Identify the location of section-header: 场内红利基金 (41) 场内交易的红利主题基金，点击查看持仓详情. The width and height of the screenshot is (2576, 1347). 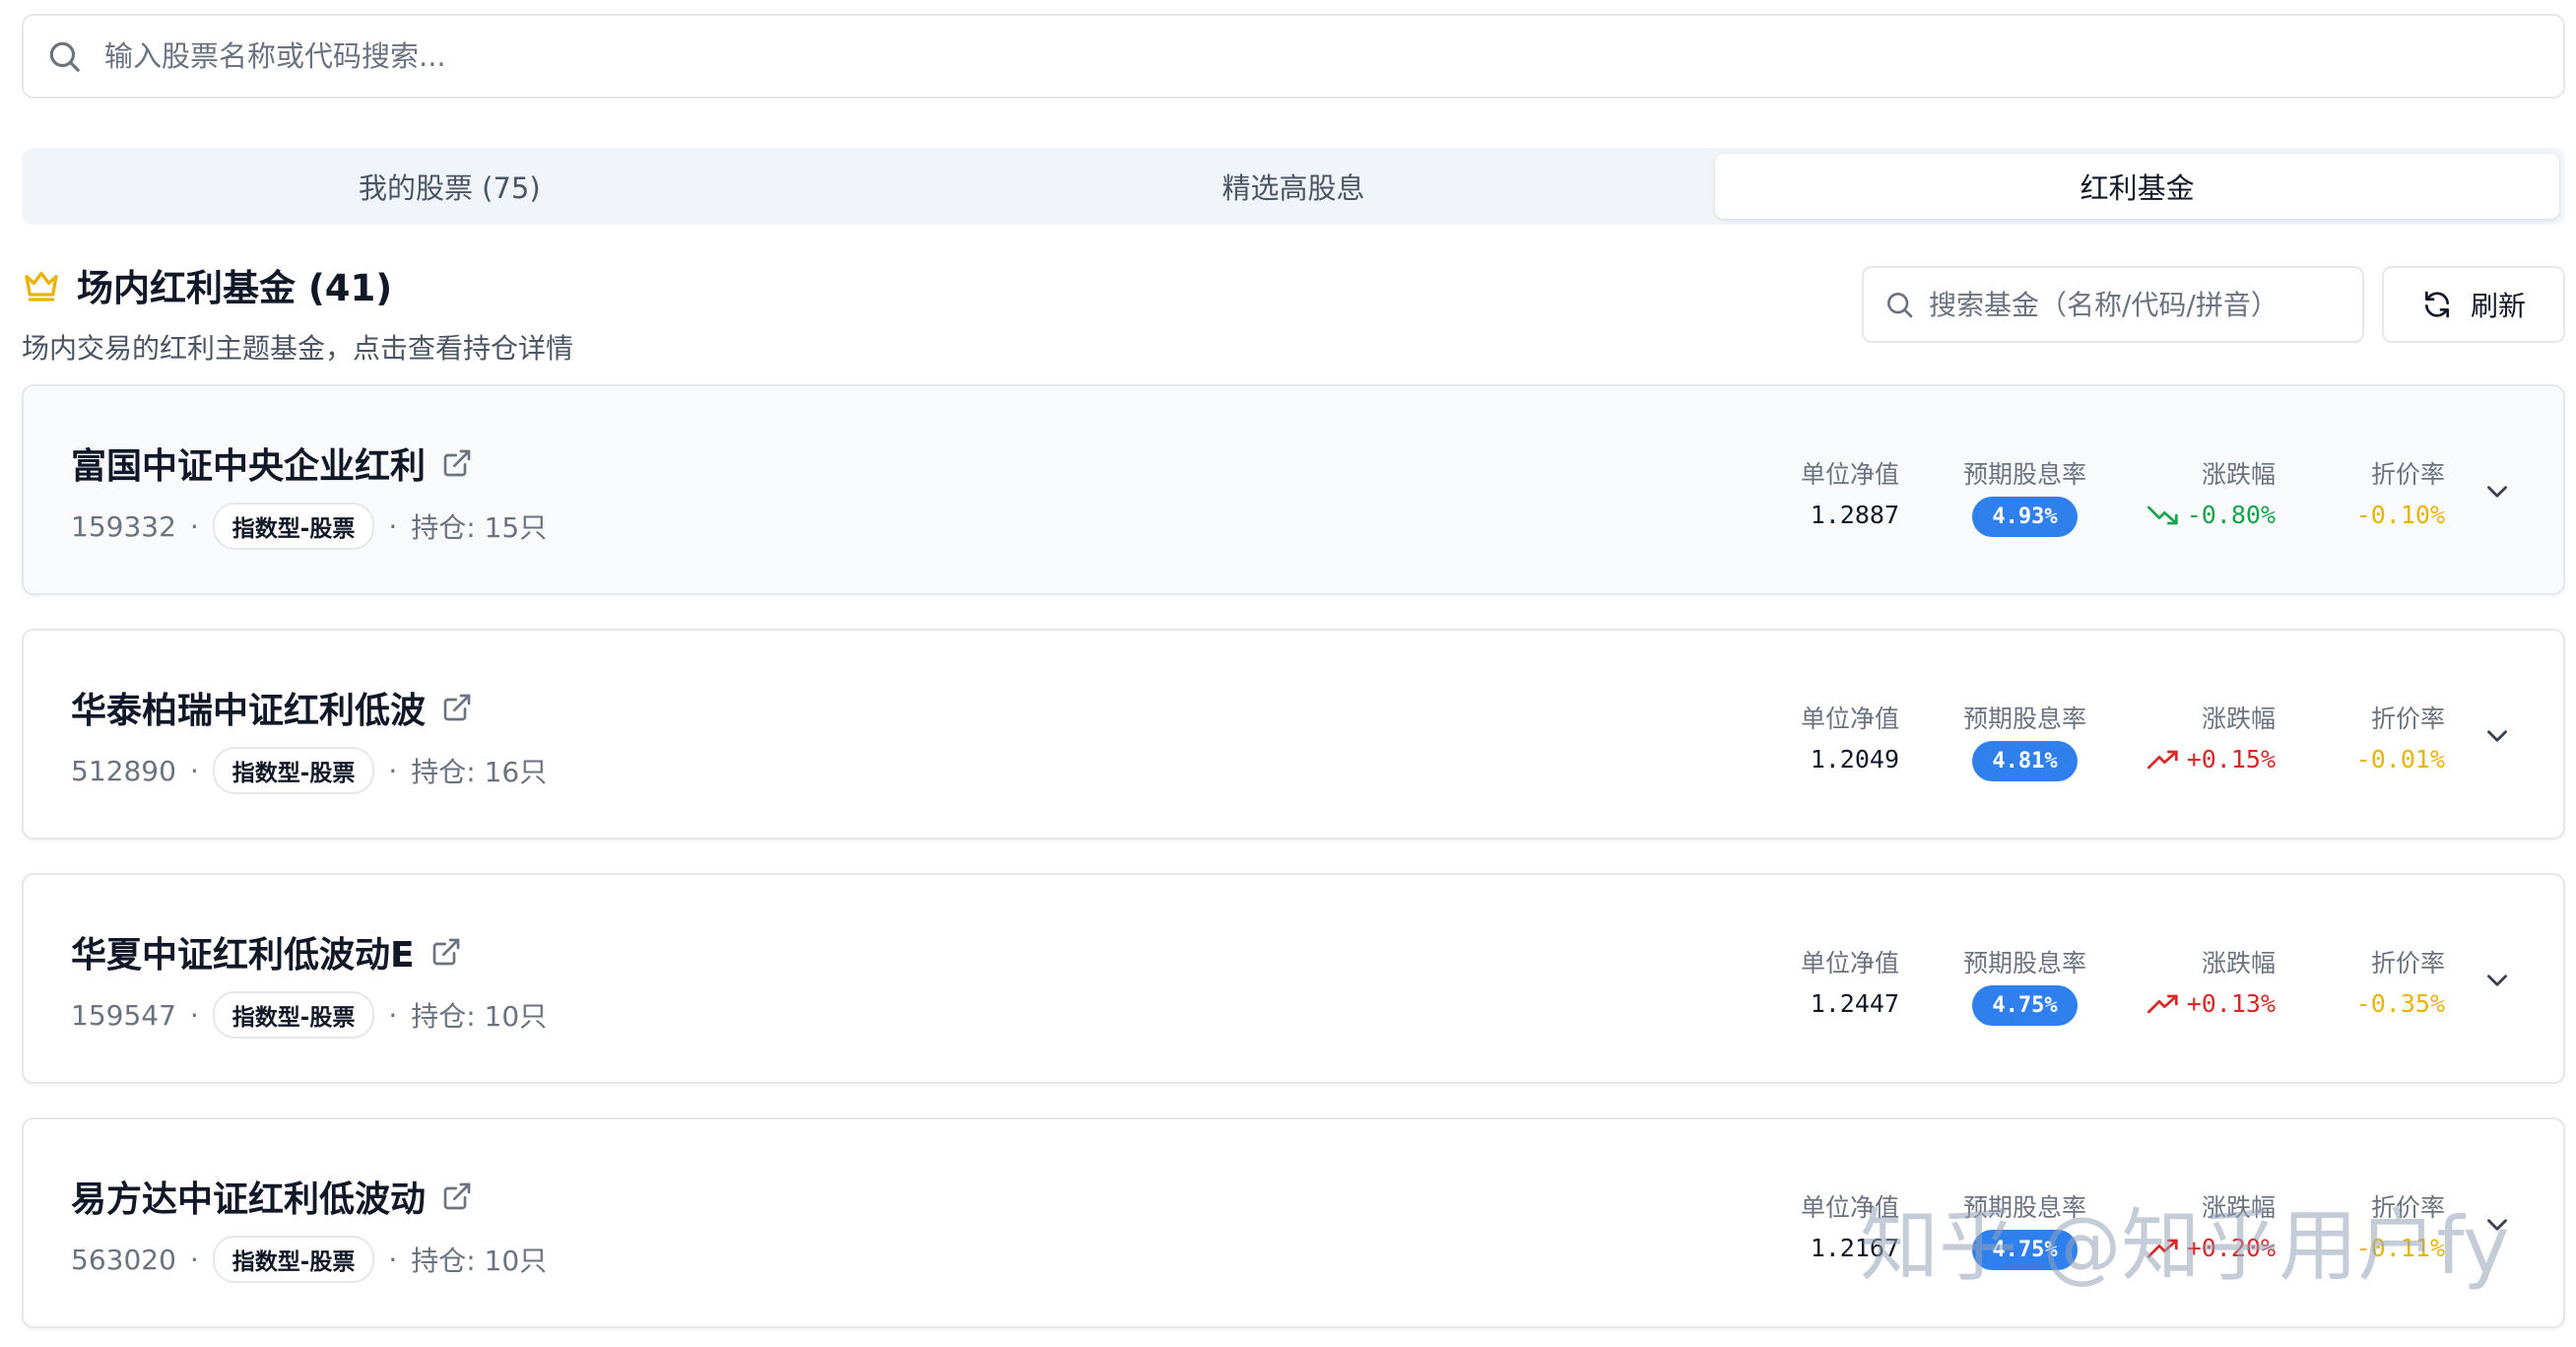
(298, 312).